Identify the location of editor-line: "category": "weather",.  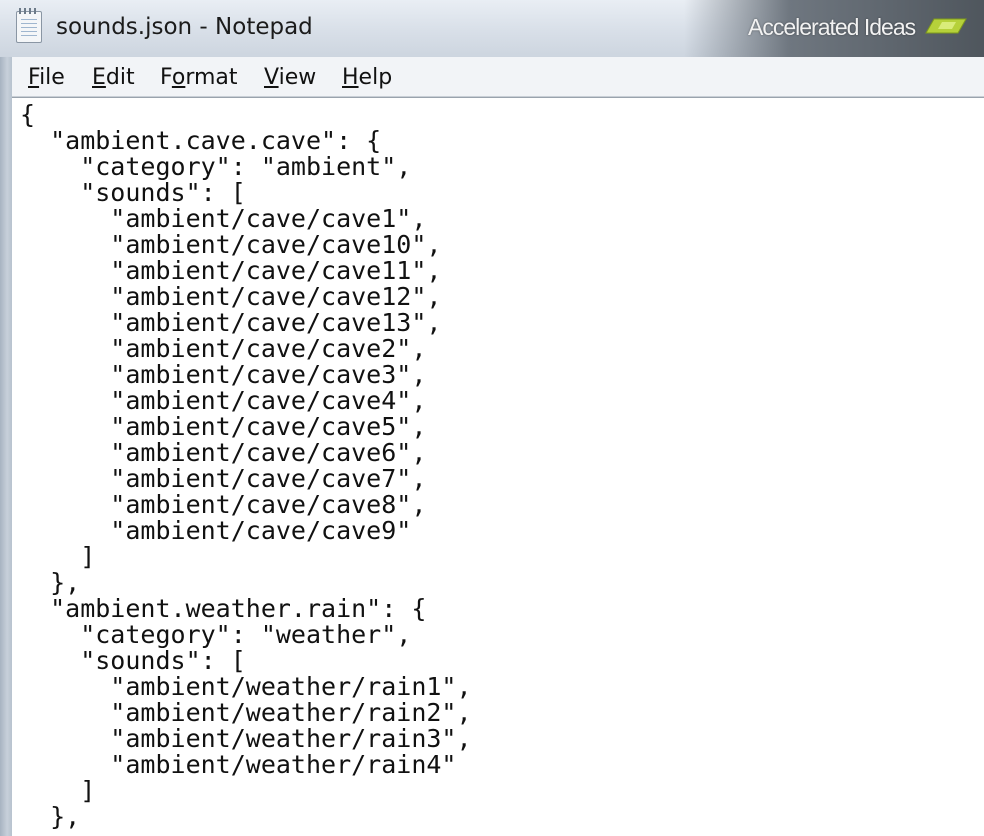
(216, 634).